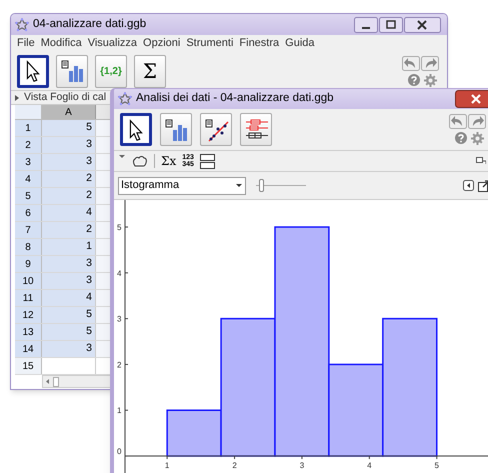 This screenshot has width=488, height=473. I want to click on x-tick-label: 2, so click(234, 465).